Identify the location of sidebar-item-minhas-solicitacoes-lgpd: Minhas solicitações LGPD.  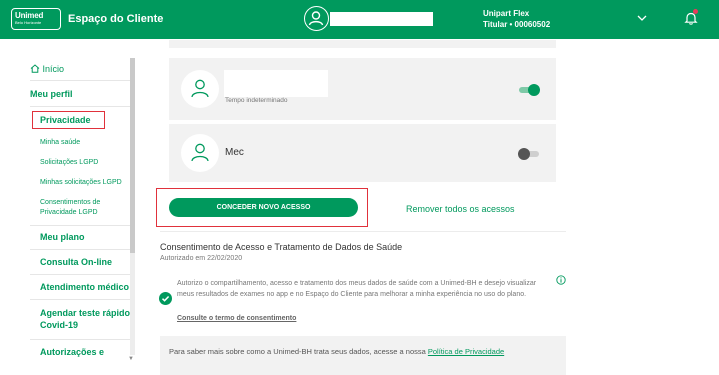
(90, 182).